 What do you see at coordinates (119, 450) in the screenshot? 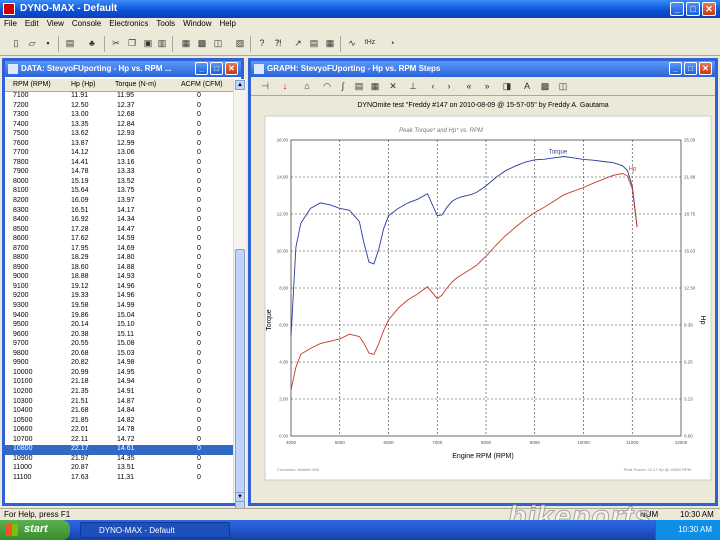
I see `table-row: 10800 22.17 14.61 0` at bounding box center [119, 450].